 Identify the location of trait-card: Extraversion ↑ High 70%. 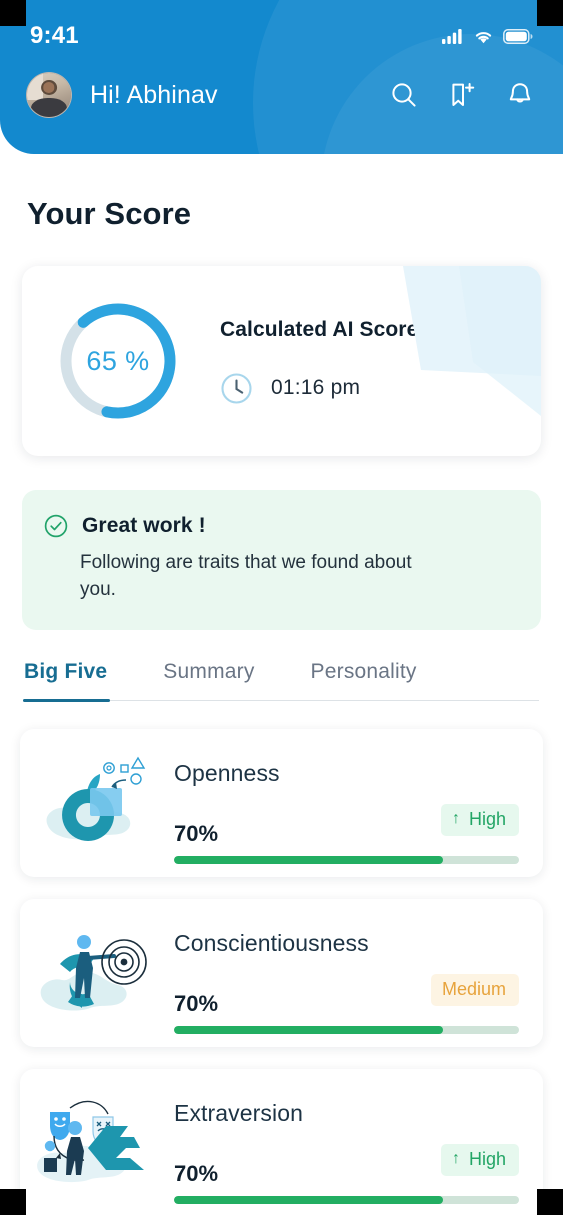
(281, 1141).